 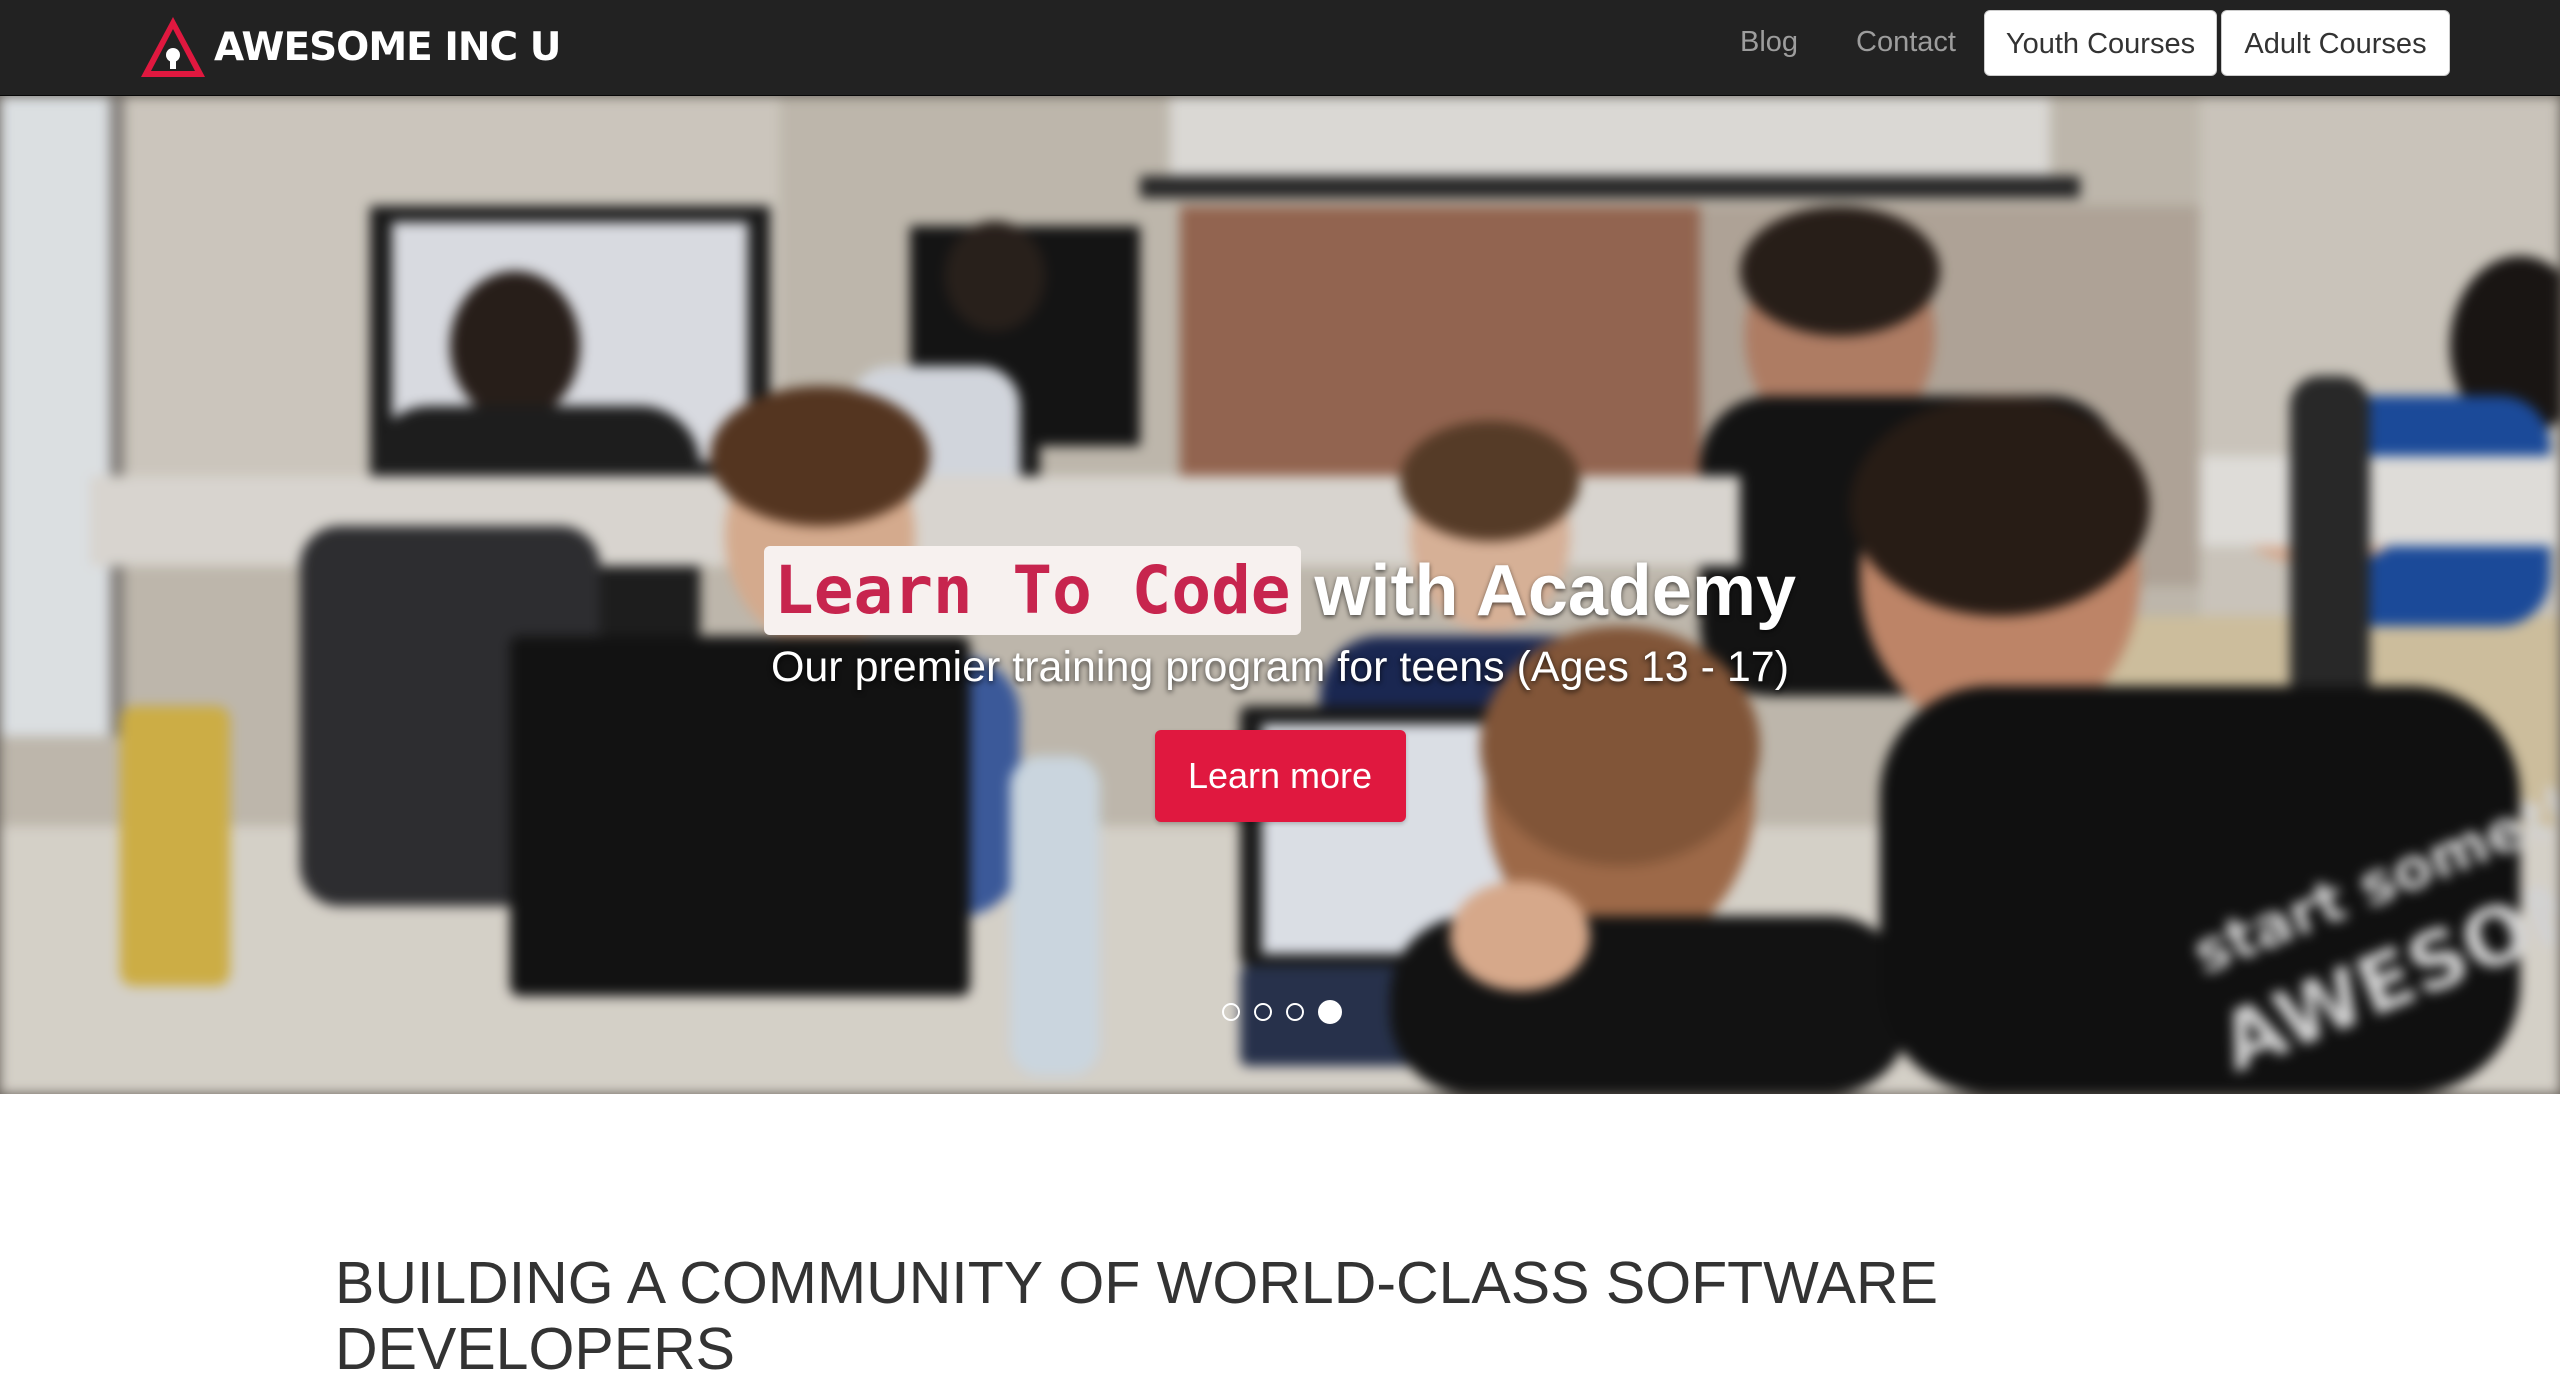 I want to click on nav-link-contact: Contact, so click(x=1906, y=42).